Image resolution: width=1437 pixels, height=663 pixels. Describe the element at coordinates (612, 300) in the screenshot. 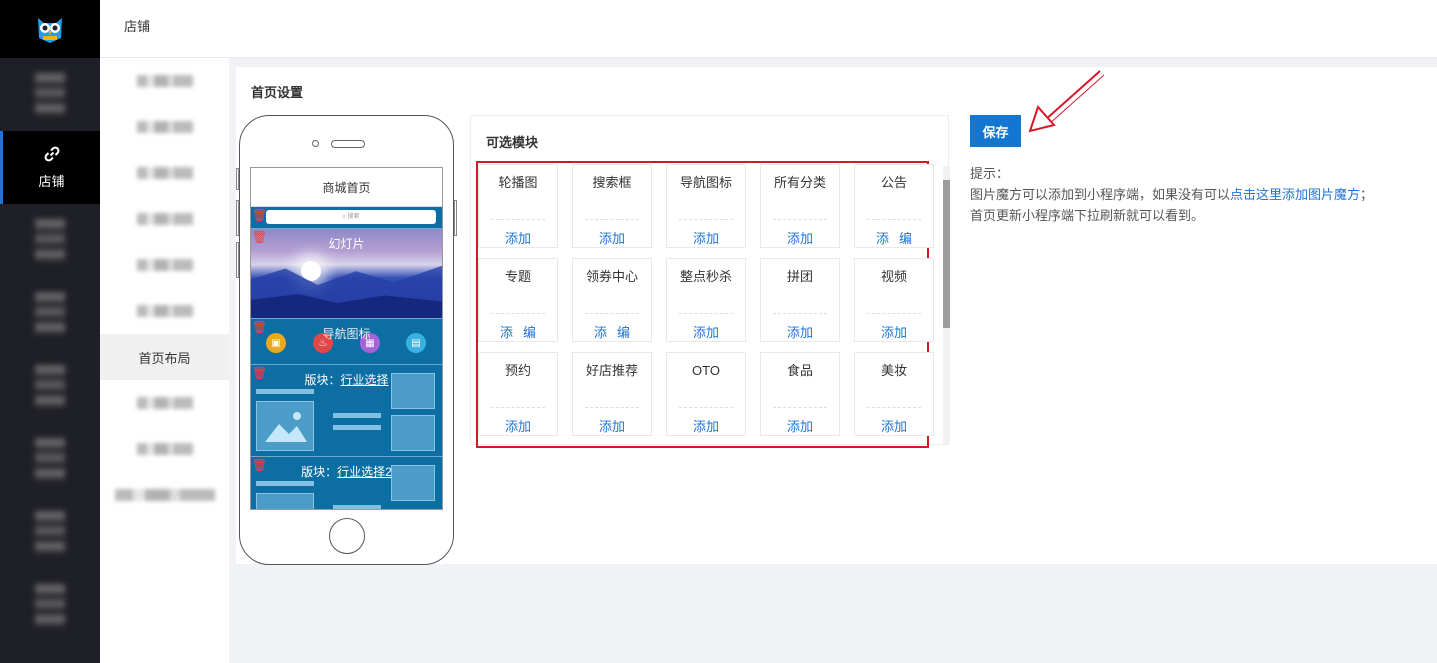

I see `module-card: 领券中心添编` at that location.